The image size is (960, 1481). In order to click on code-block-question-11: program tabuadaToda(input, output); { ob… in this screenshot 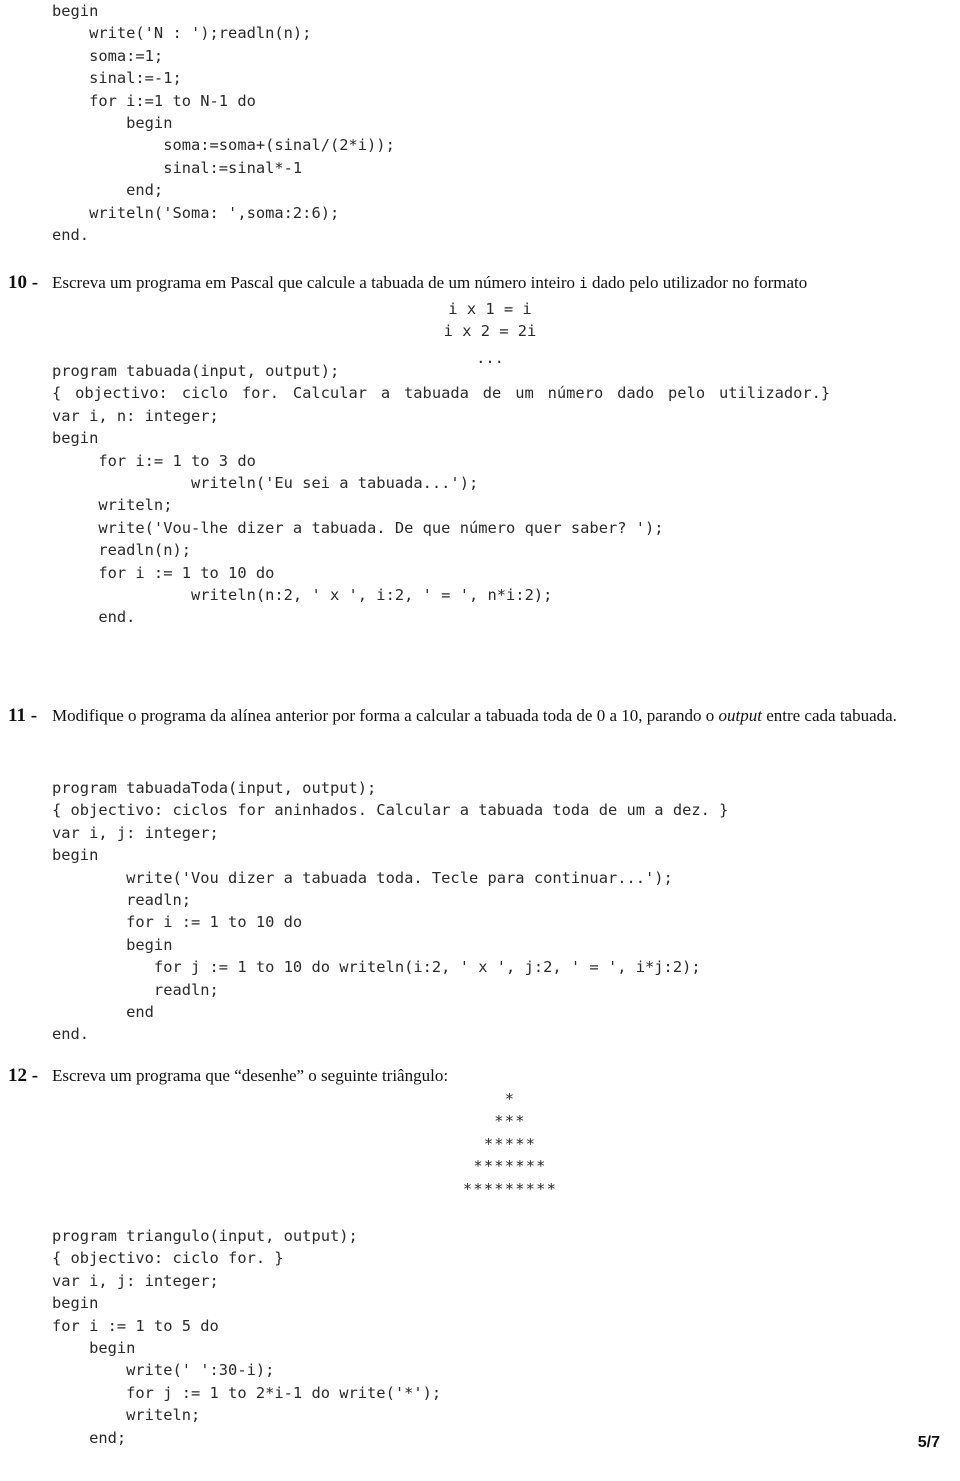, I will do `click(390, 911)`.